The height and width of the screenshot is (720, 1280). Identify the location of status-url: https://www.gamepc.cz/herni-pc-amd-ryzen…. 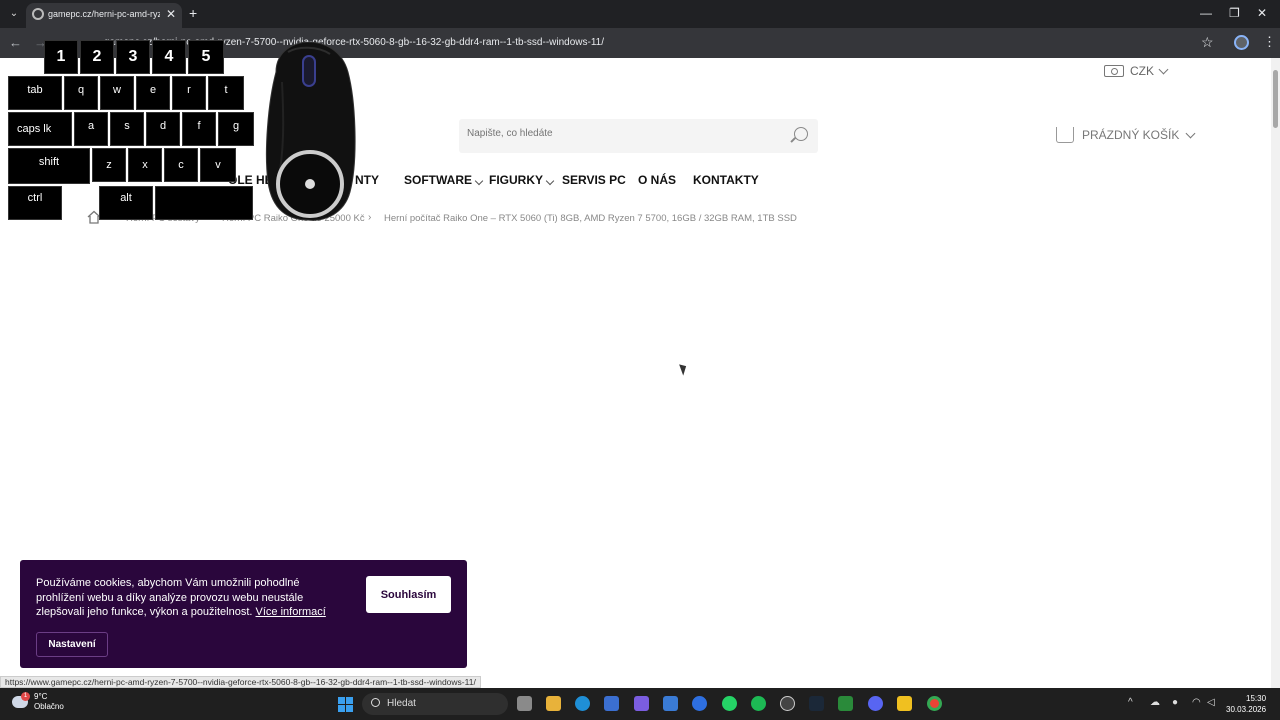
(240, 682).